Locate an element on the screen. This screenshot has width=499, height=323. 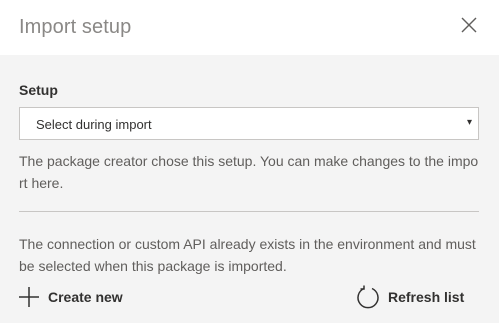
create-new-button: Create new is located at coordinates (70, 297).